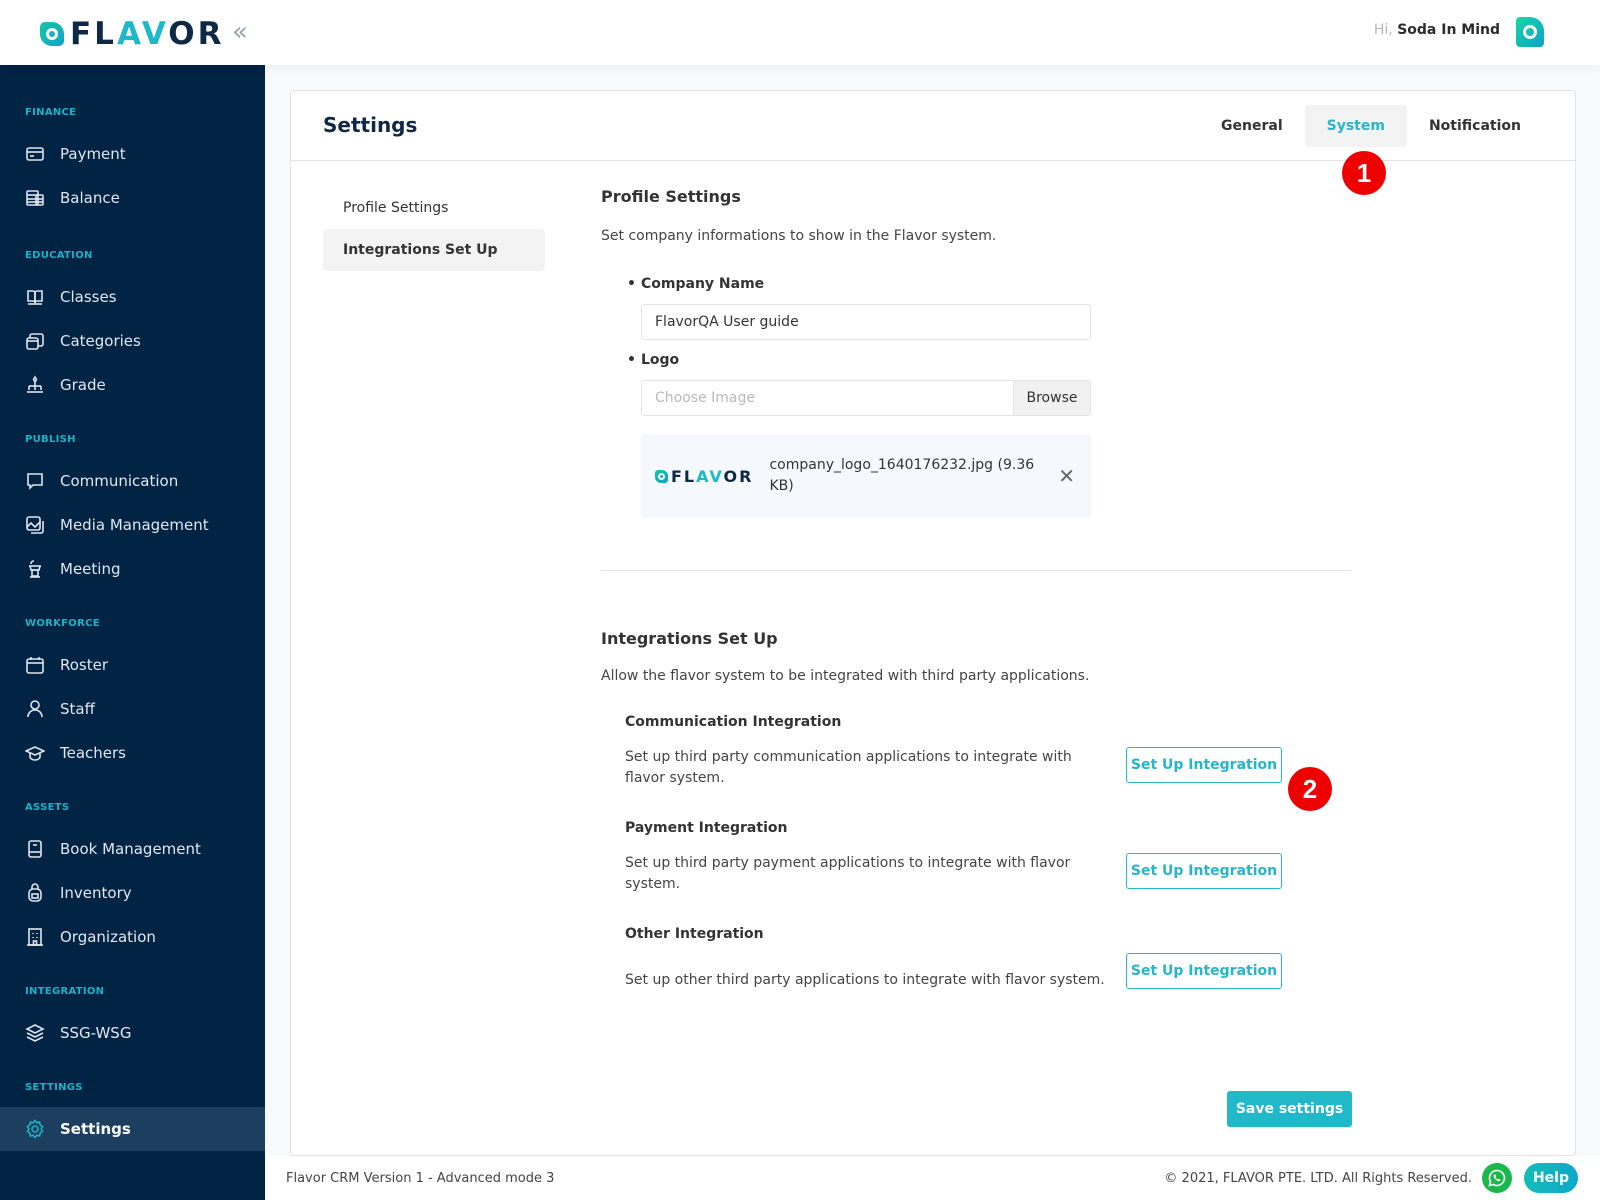 The width and height of the screenshot is (1600, 1200). Describe the element at coordinates (1066, 476) in the screenshot. I see `remove-file-icon: ✕` at that location.